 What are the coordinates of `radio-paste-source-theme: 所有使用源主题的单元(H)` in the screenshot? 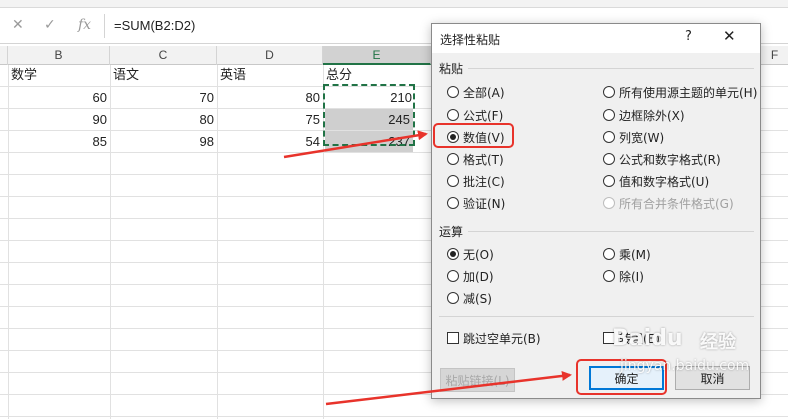 It's located at (680, 92).